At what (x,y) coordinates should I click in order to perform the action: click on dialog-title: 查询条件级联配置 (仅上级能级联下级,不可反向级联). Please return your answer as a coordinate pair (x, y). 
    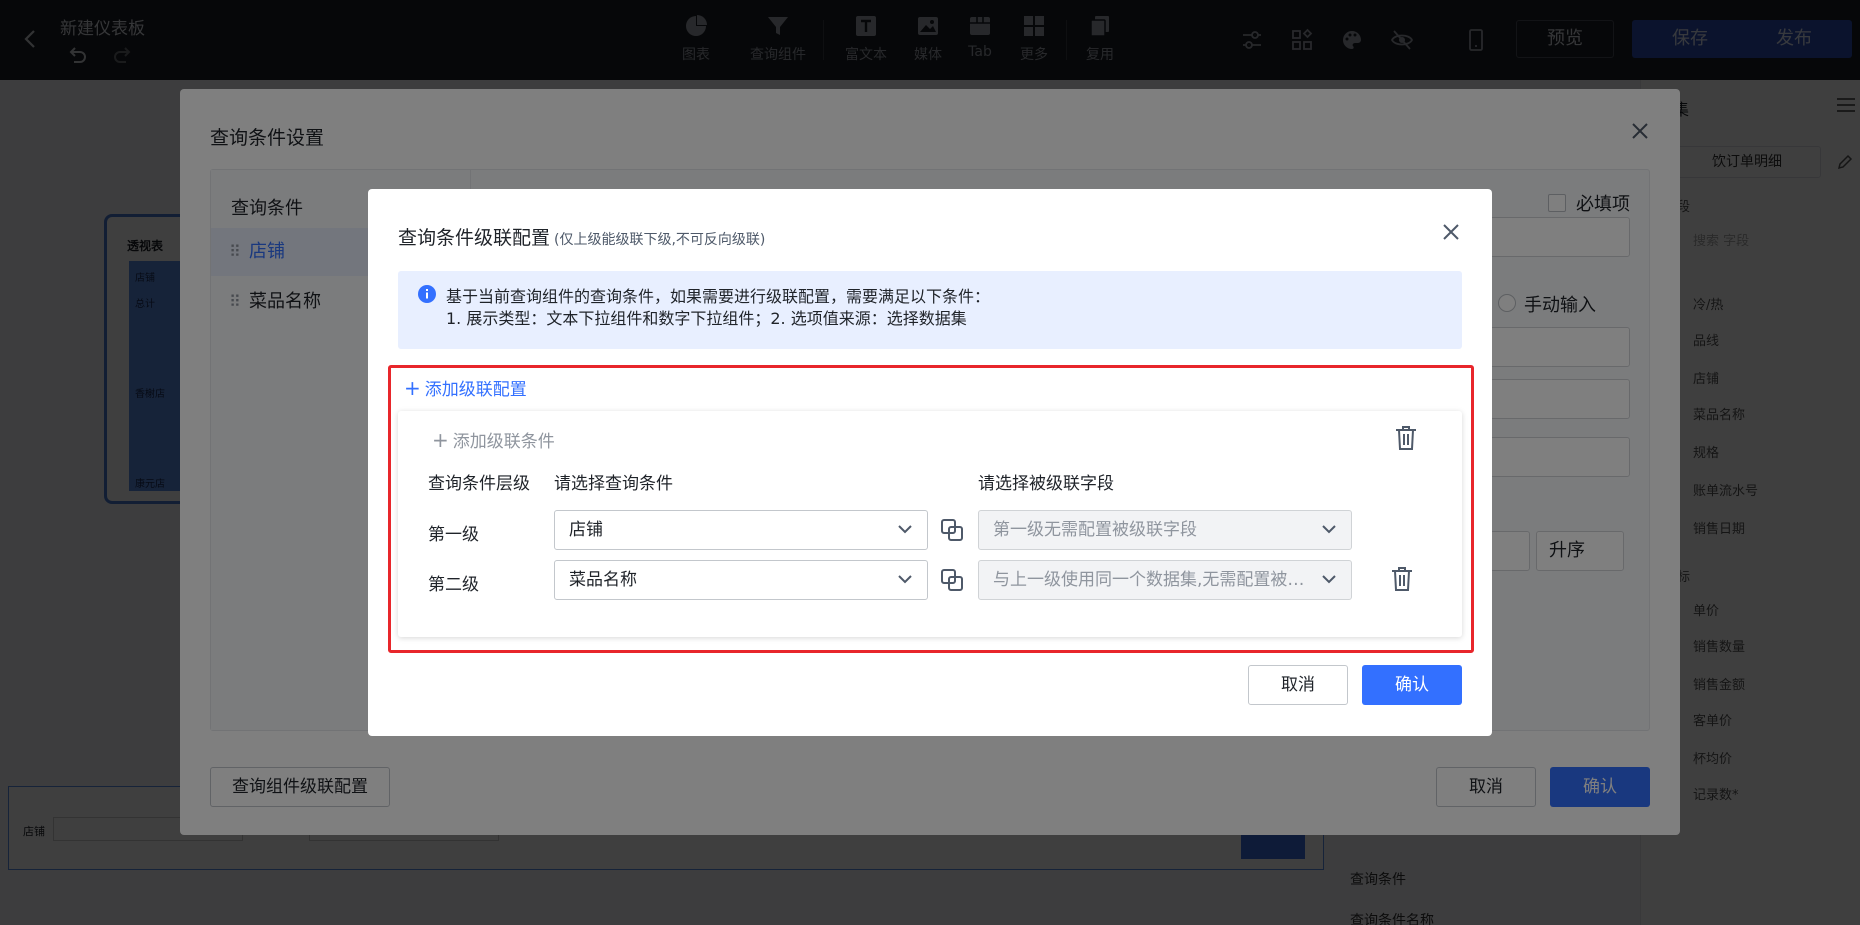
    Looking at the image, I should click on (581, 236).